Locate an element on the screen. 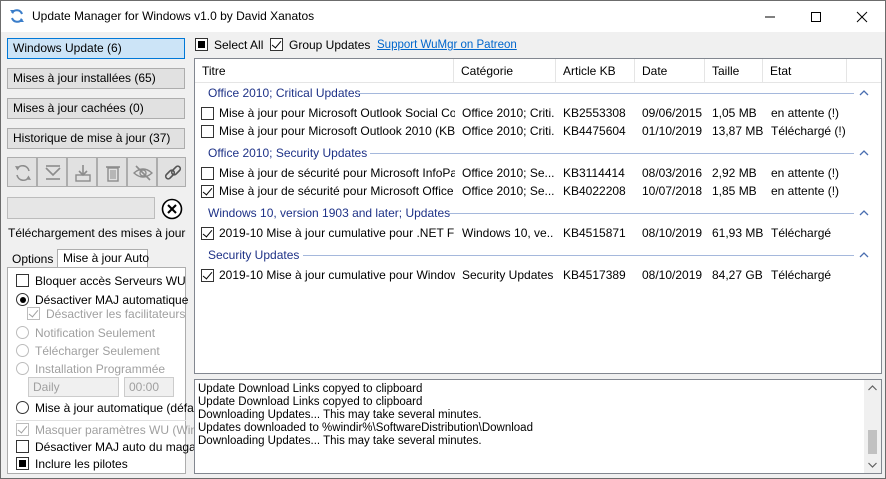 The height and width of the screenshot is (479, 886). schedule-day-select: Daily is located at coordinates (73, 387).